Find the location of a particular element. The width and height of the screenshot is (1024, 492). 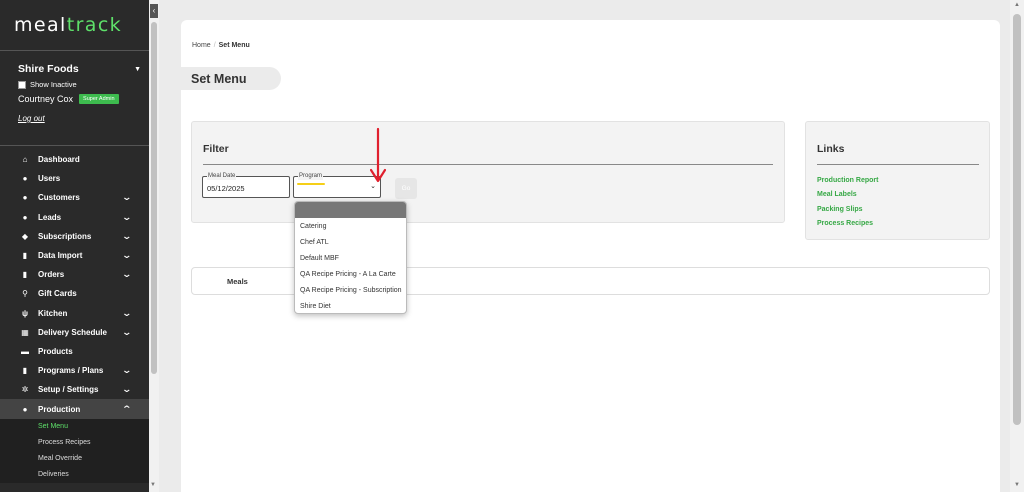

link-process-recipes: Process Recipes is located at coordinates (845, 223).